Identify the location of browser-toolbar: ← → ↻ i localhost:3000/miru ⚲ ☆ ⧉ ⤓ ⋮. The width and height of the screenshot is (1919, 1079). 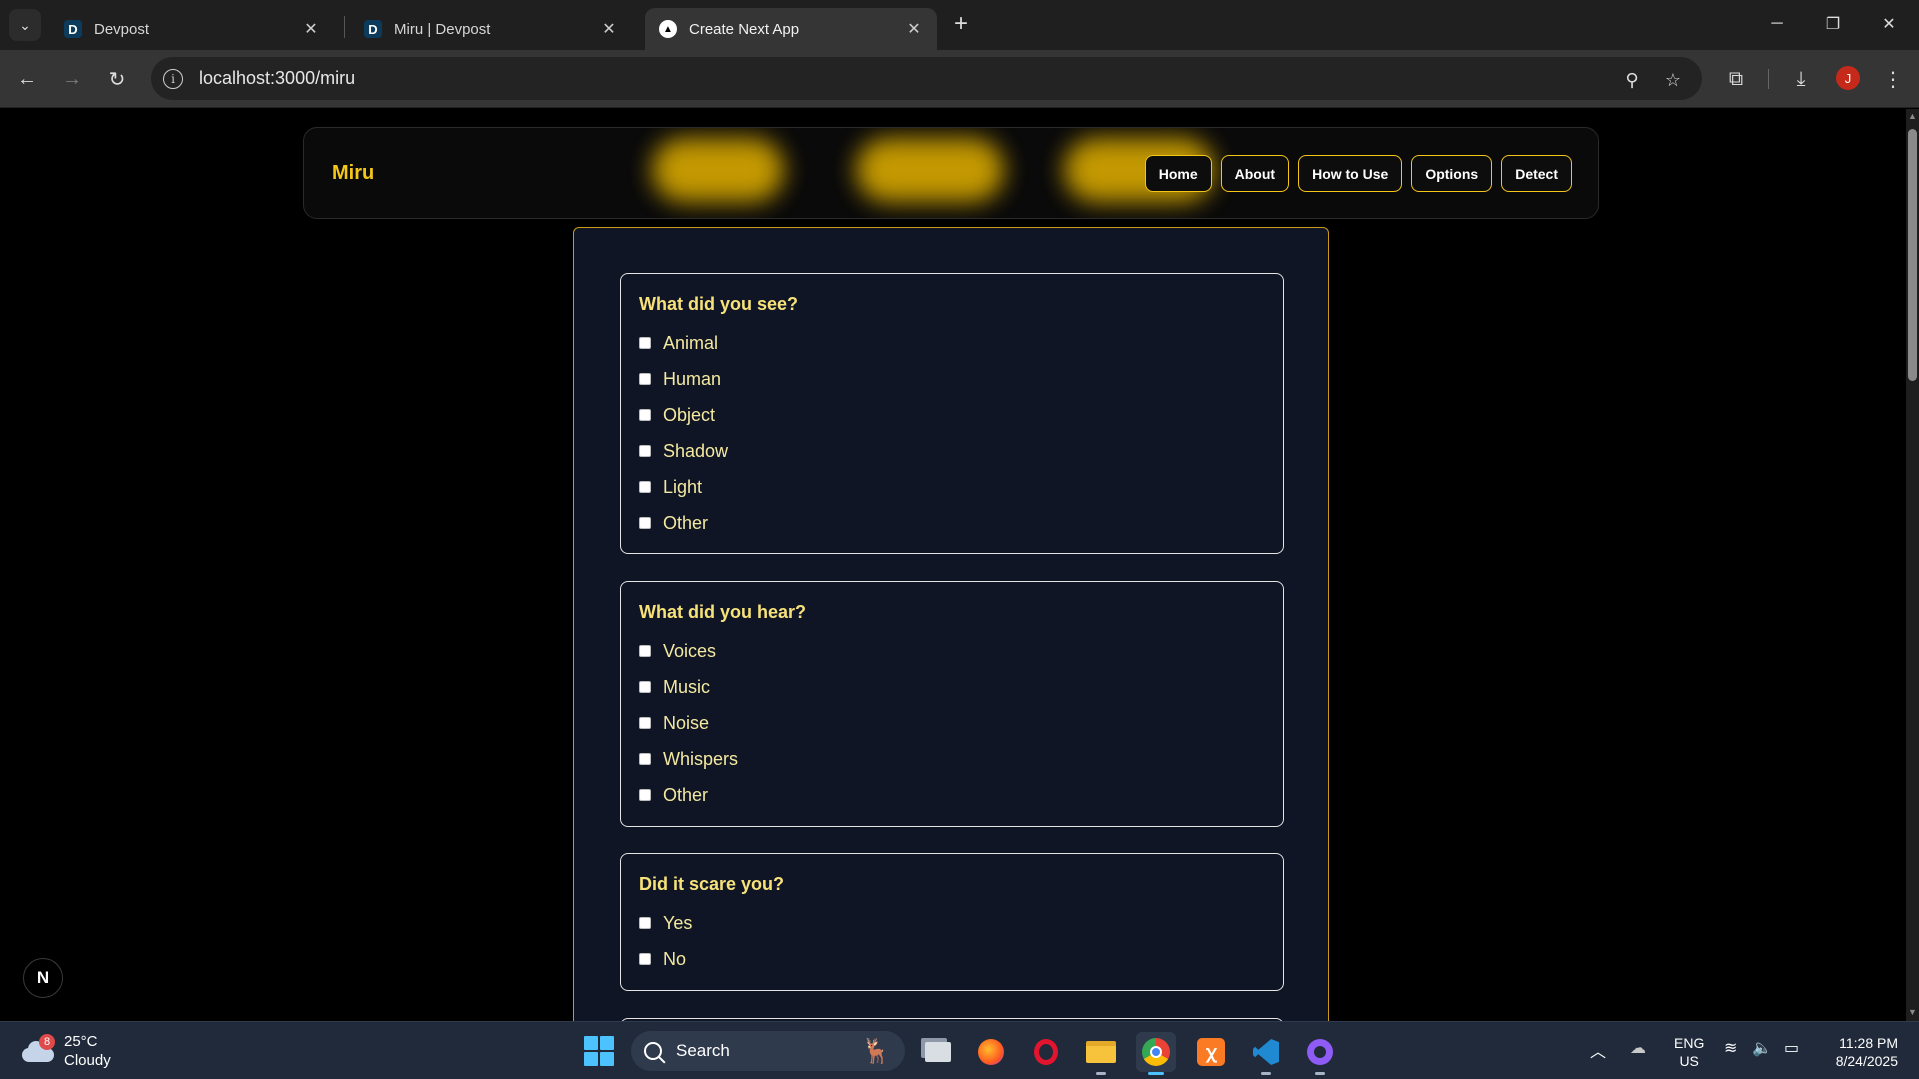
(959, 79).